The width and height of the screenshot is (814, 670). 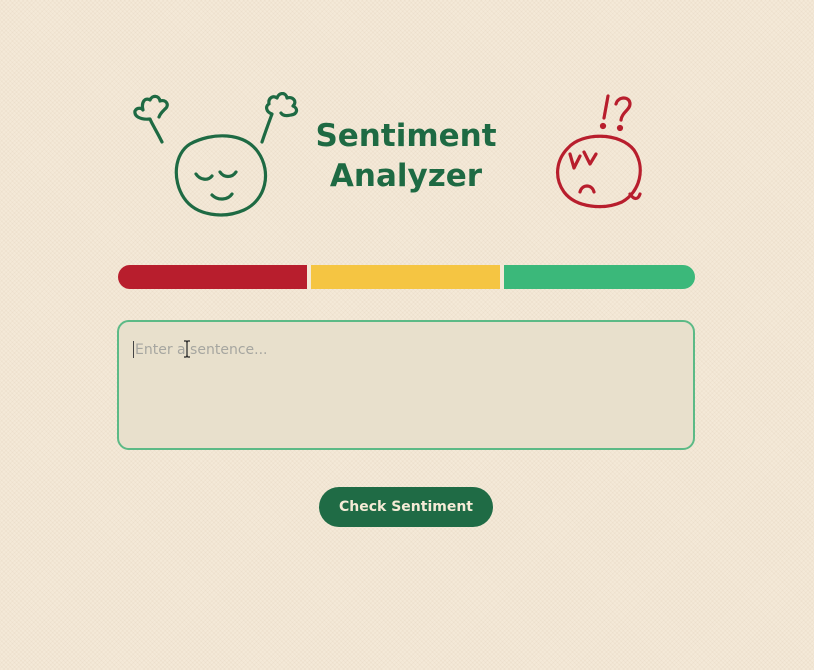 I want to click on sentiment-meter, so click(x=406, y=277).